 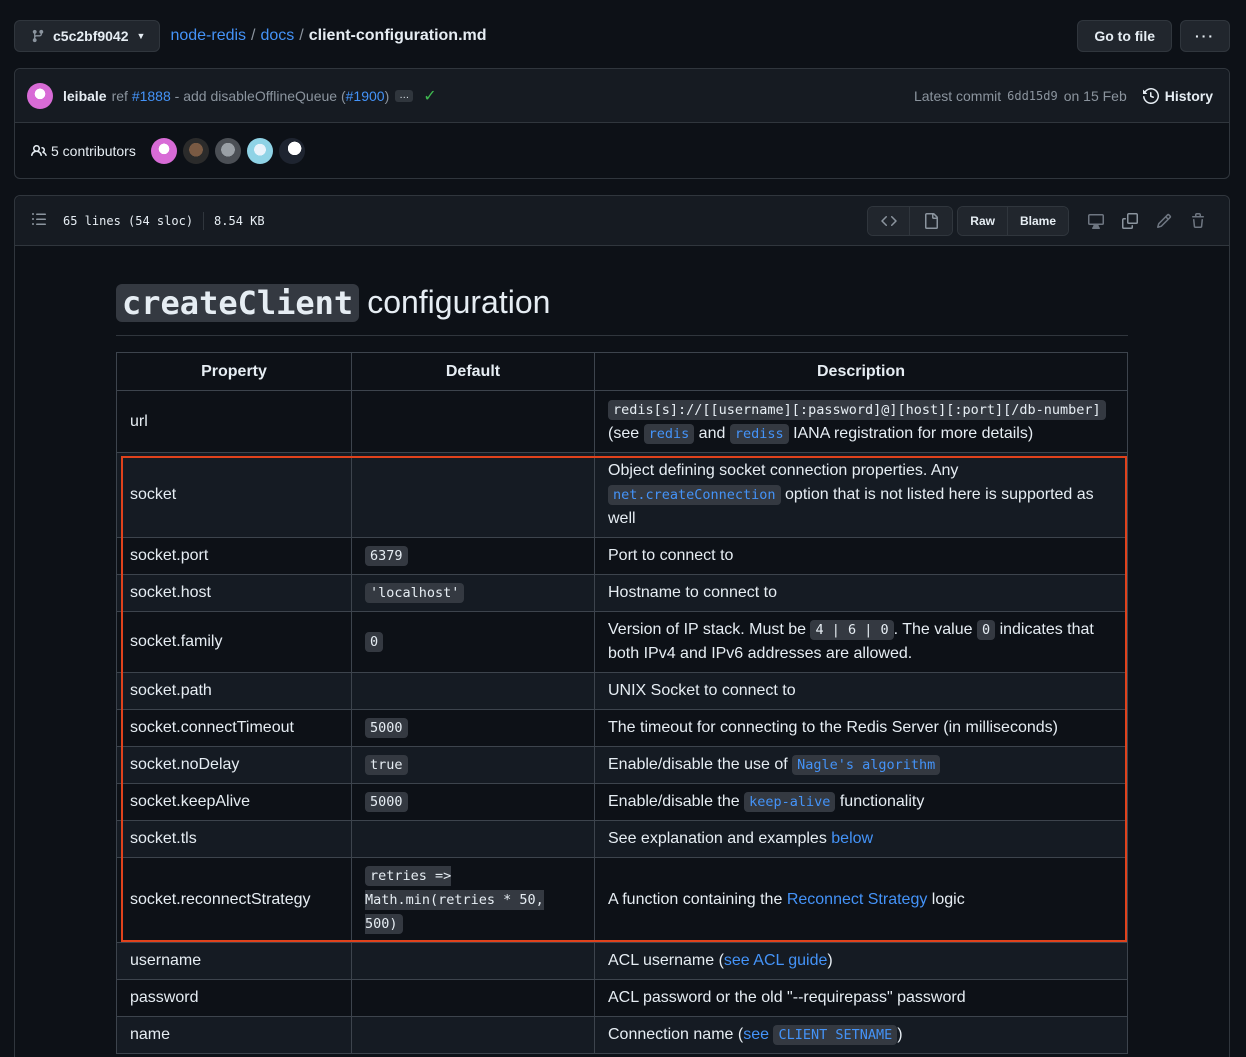 What do you see at coordinates (694, 495) in the screenshot?
I see `net-createconnection-link: net.createConnection` at bounding box center [694, 495].